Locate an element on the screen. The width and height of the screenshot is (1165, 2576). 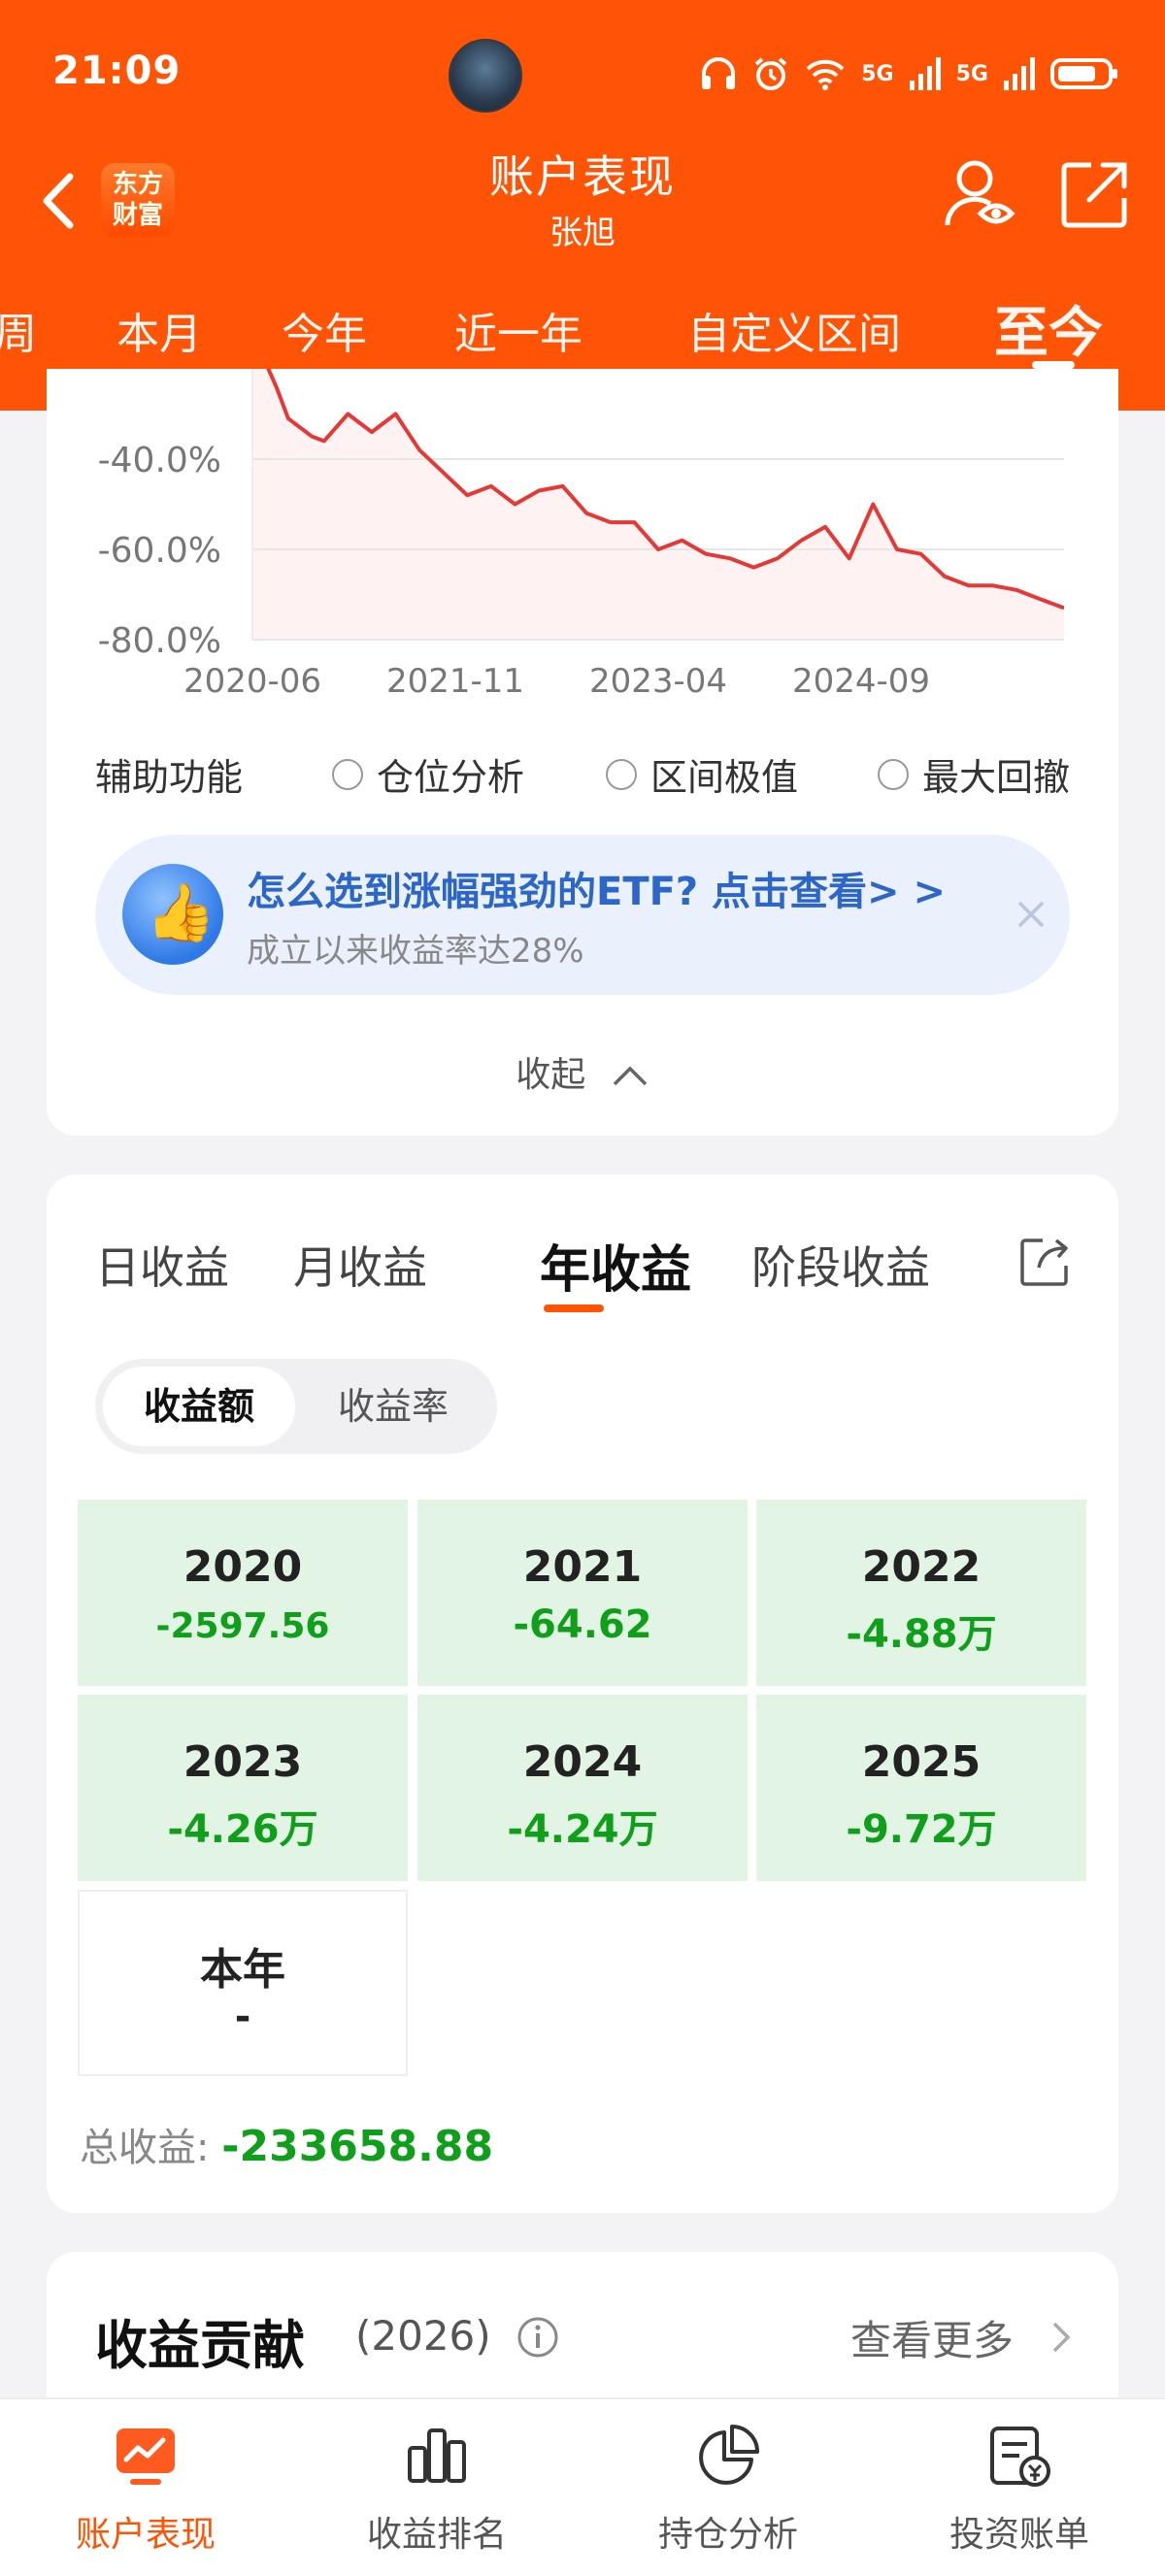
toggle-amount: 收益额 is located at coordinates (199, 1406).